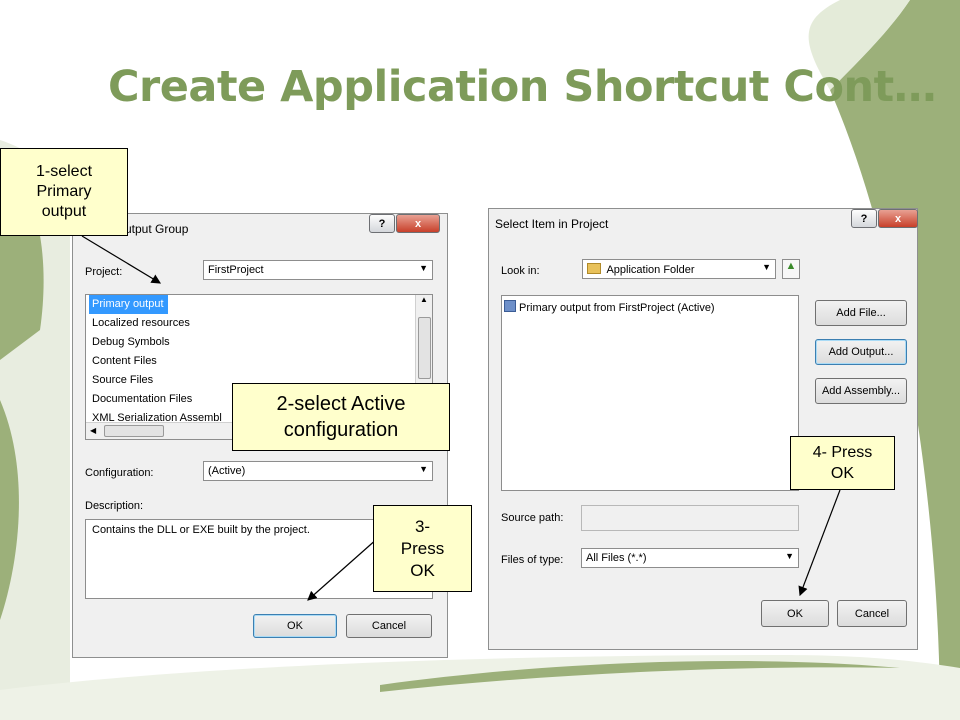  Describe the element at coordinates (259, 342) in the screenshot. I see `list-item: Debug Symbols` at that location.